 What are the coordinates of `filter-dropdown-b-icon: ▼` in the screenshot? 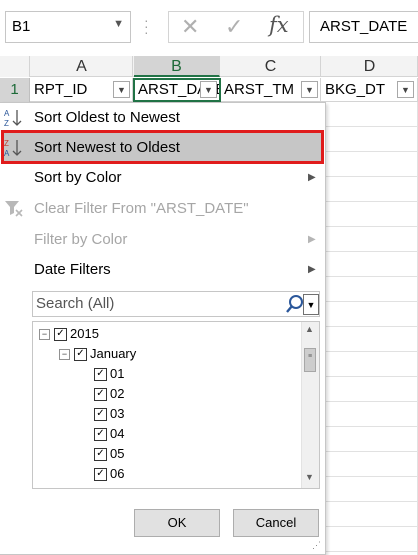 It's located at (208, 89).